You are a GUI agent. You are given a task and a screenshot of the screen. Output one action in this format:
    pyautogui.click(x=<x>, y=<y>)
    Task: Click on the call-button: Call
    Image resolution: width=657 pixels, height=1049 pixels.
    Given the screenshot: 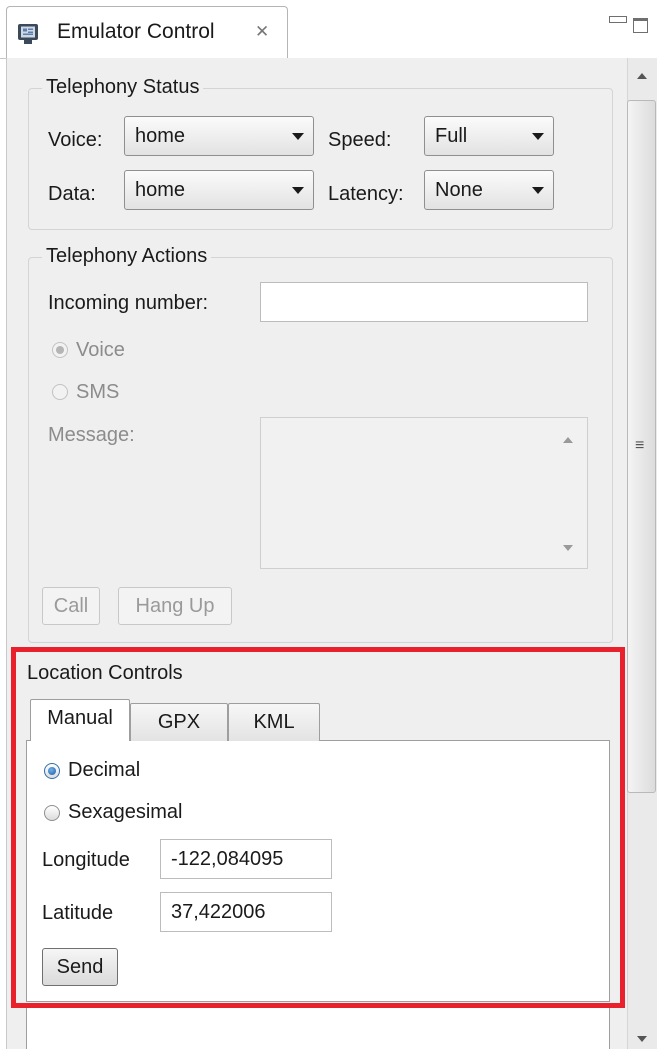 What is the action you would take?
    pyautogui.click(x=71, y=606)
    